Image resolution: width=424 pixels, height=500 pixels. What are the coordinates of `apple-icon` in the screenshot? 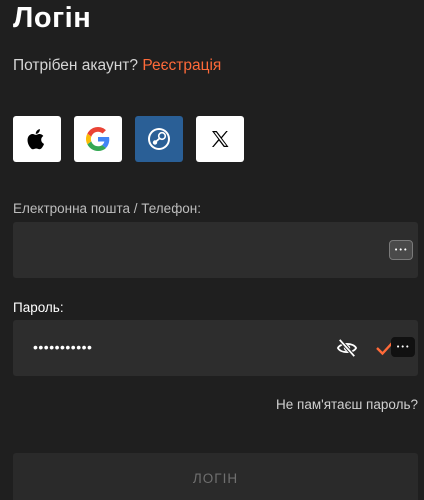 It's located at (35, 139).